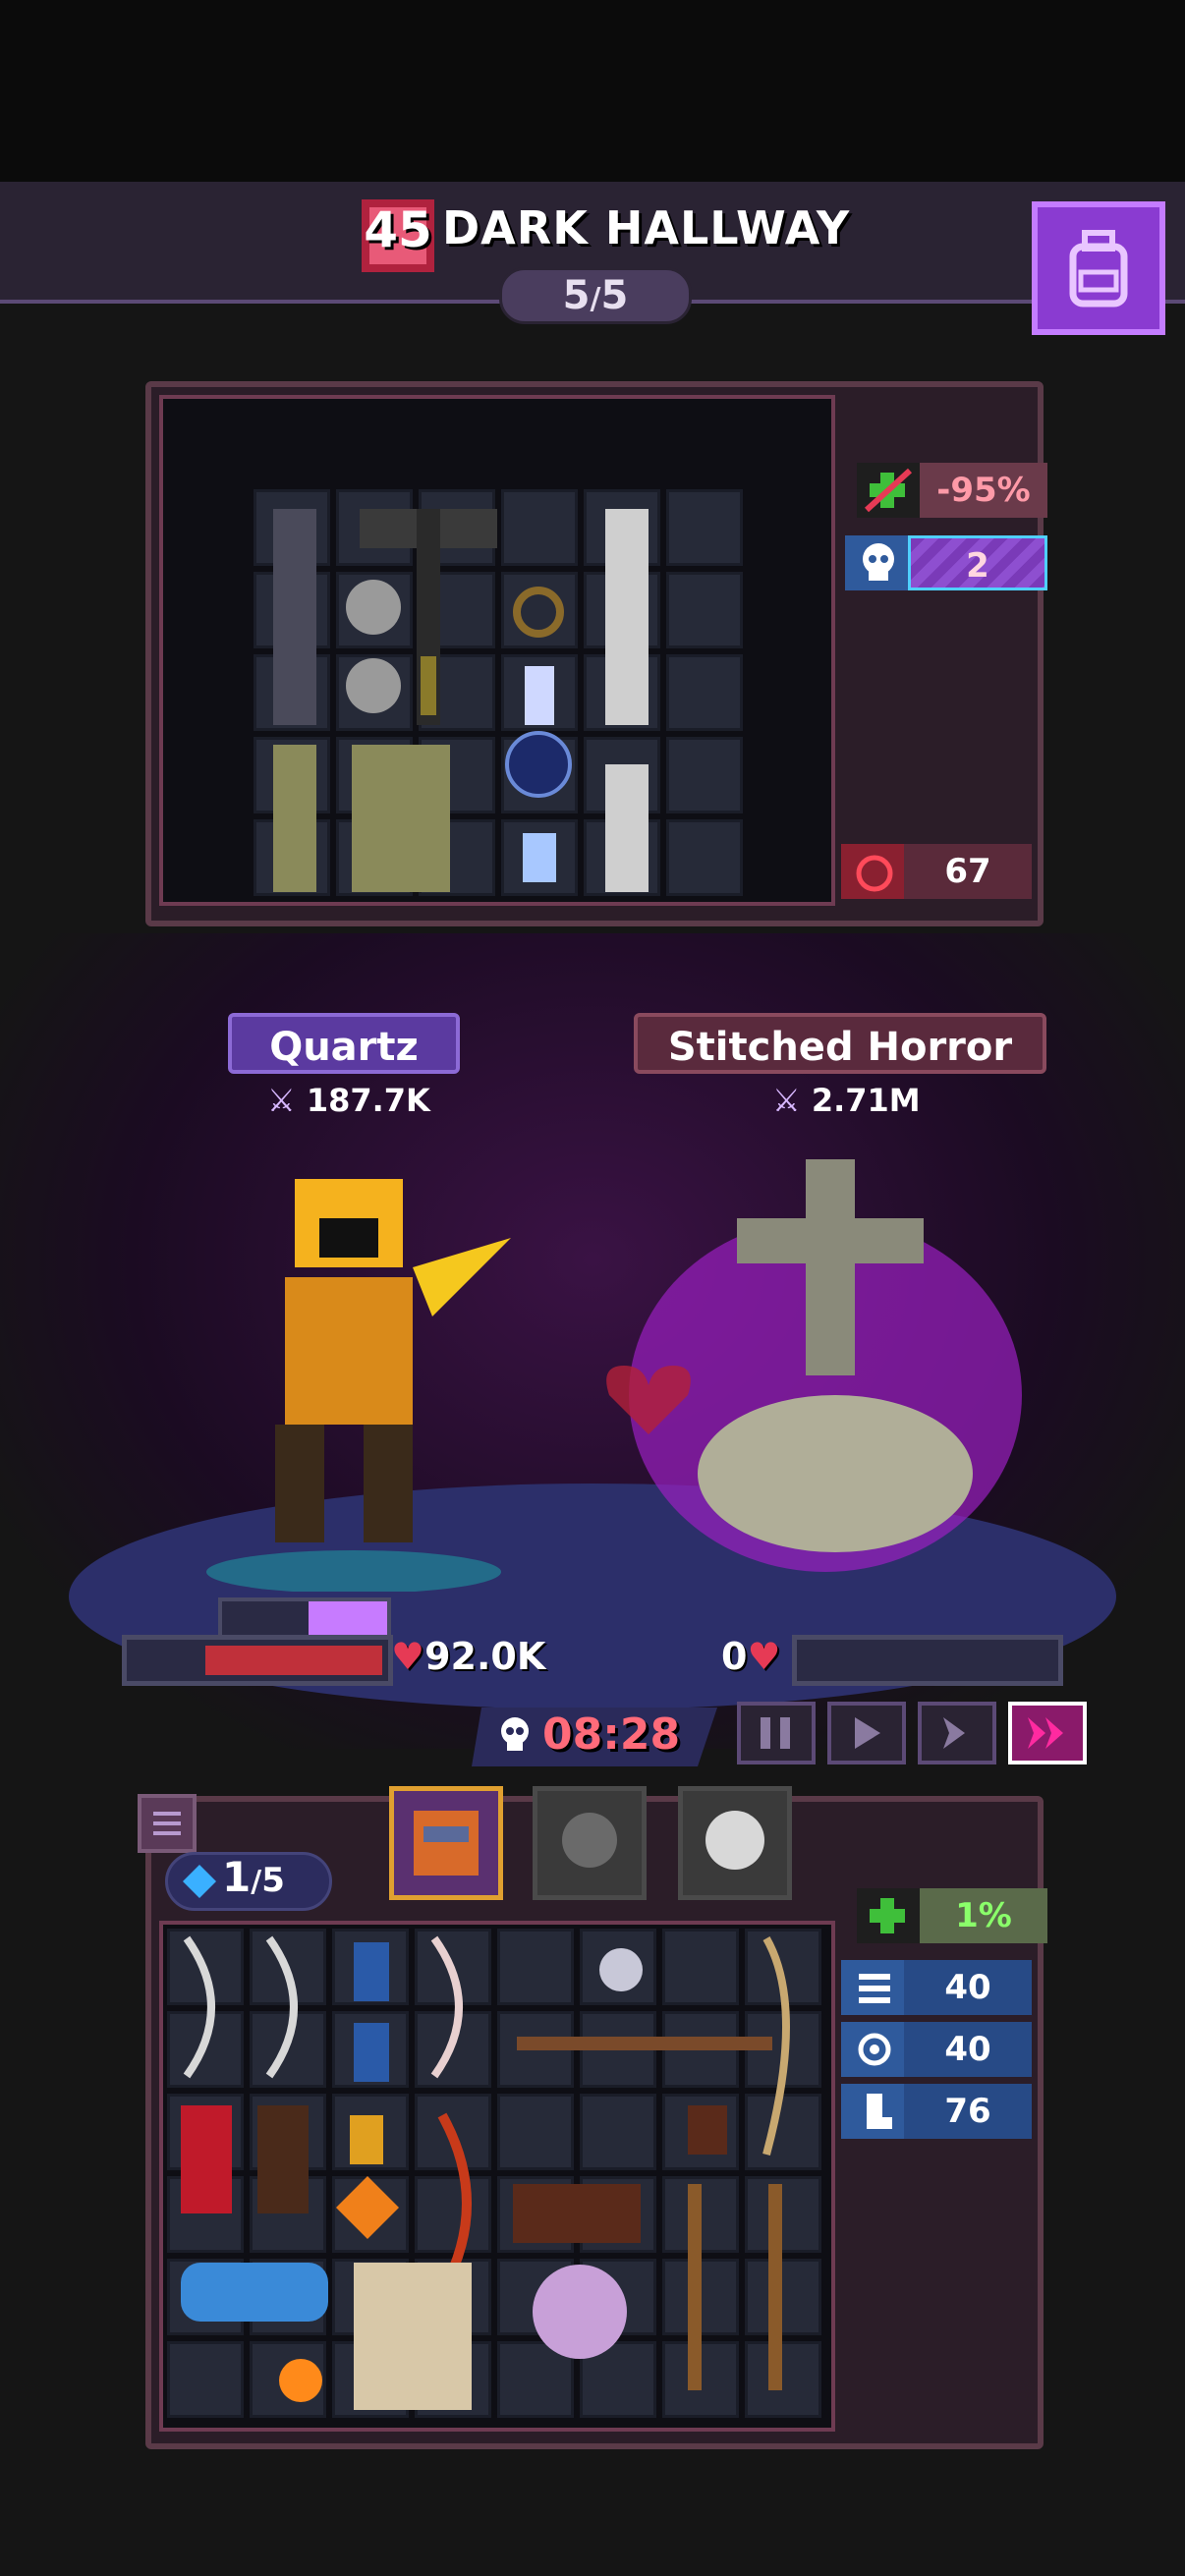 The width and height of the screenshot is (1185, 2576). What do you see at coordinates (348, 1618) in the screenshot?
I see `hero-energy-fill` at bounding box center [348, 1618].